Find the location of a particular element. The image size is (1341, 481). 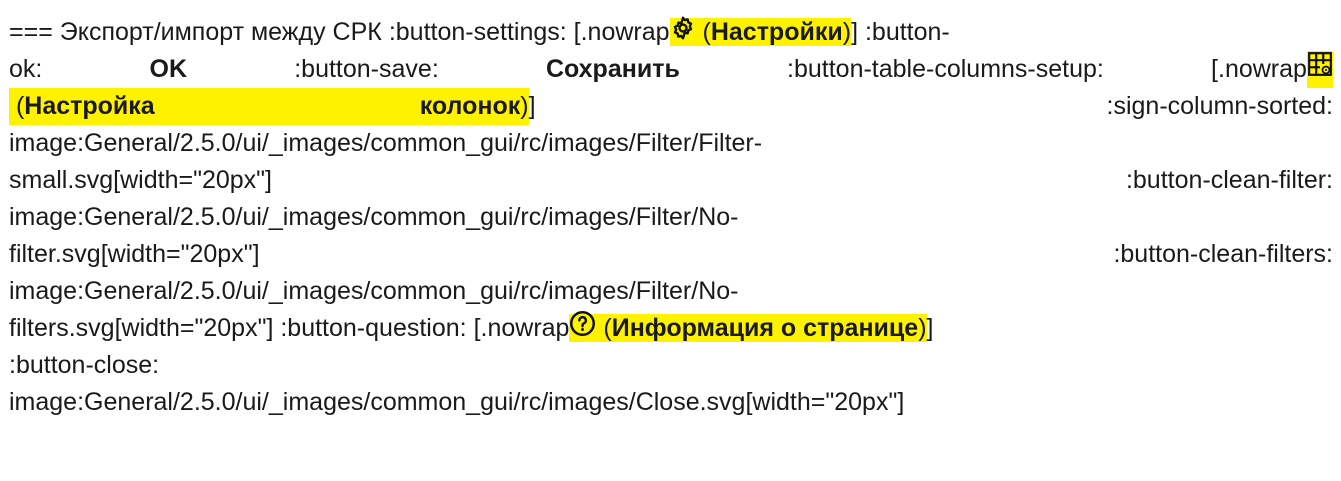

settings-label: Настройки is located at coordinates (776, 32).